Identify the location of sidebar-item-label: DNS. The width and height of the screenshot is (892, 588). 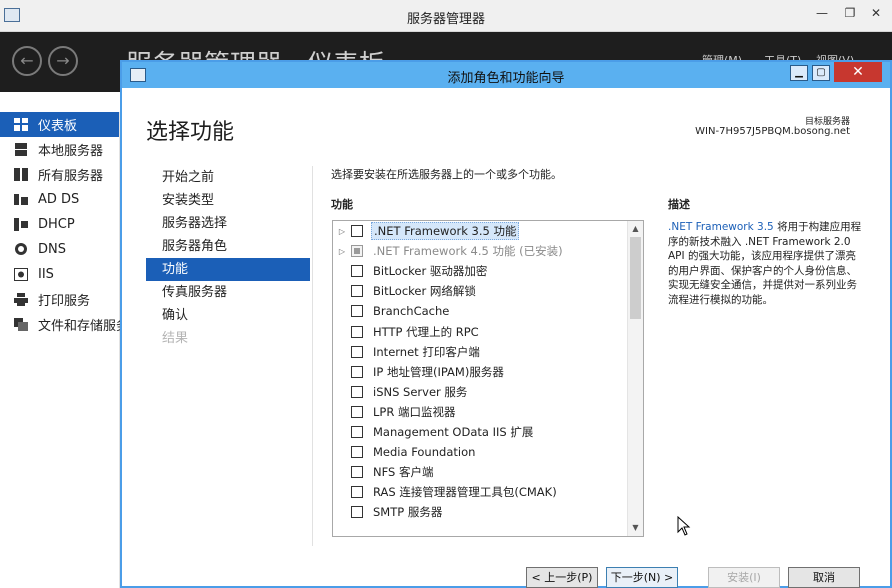
(52, 249).